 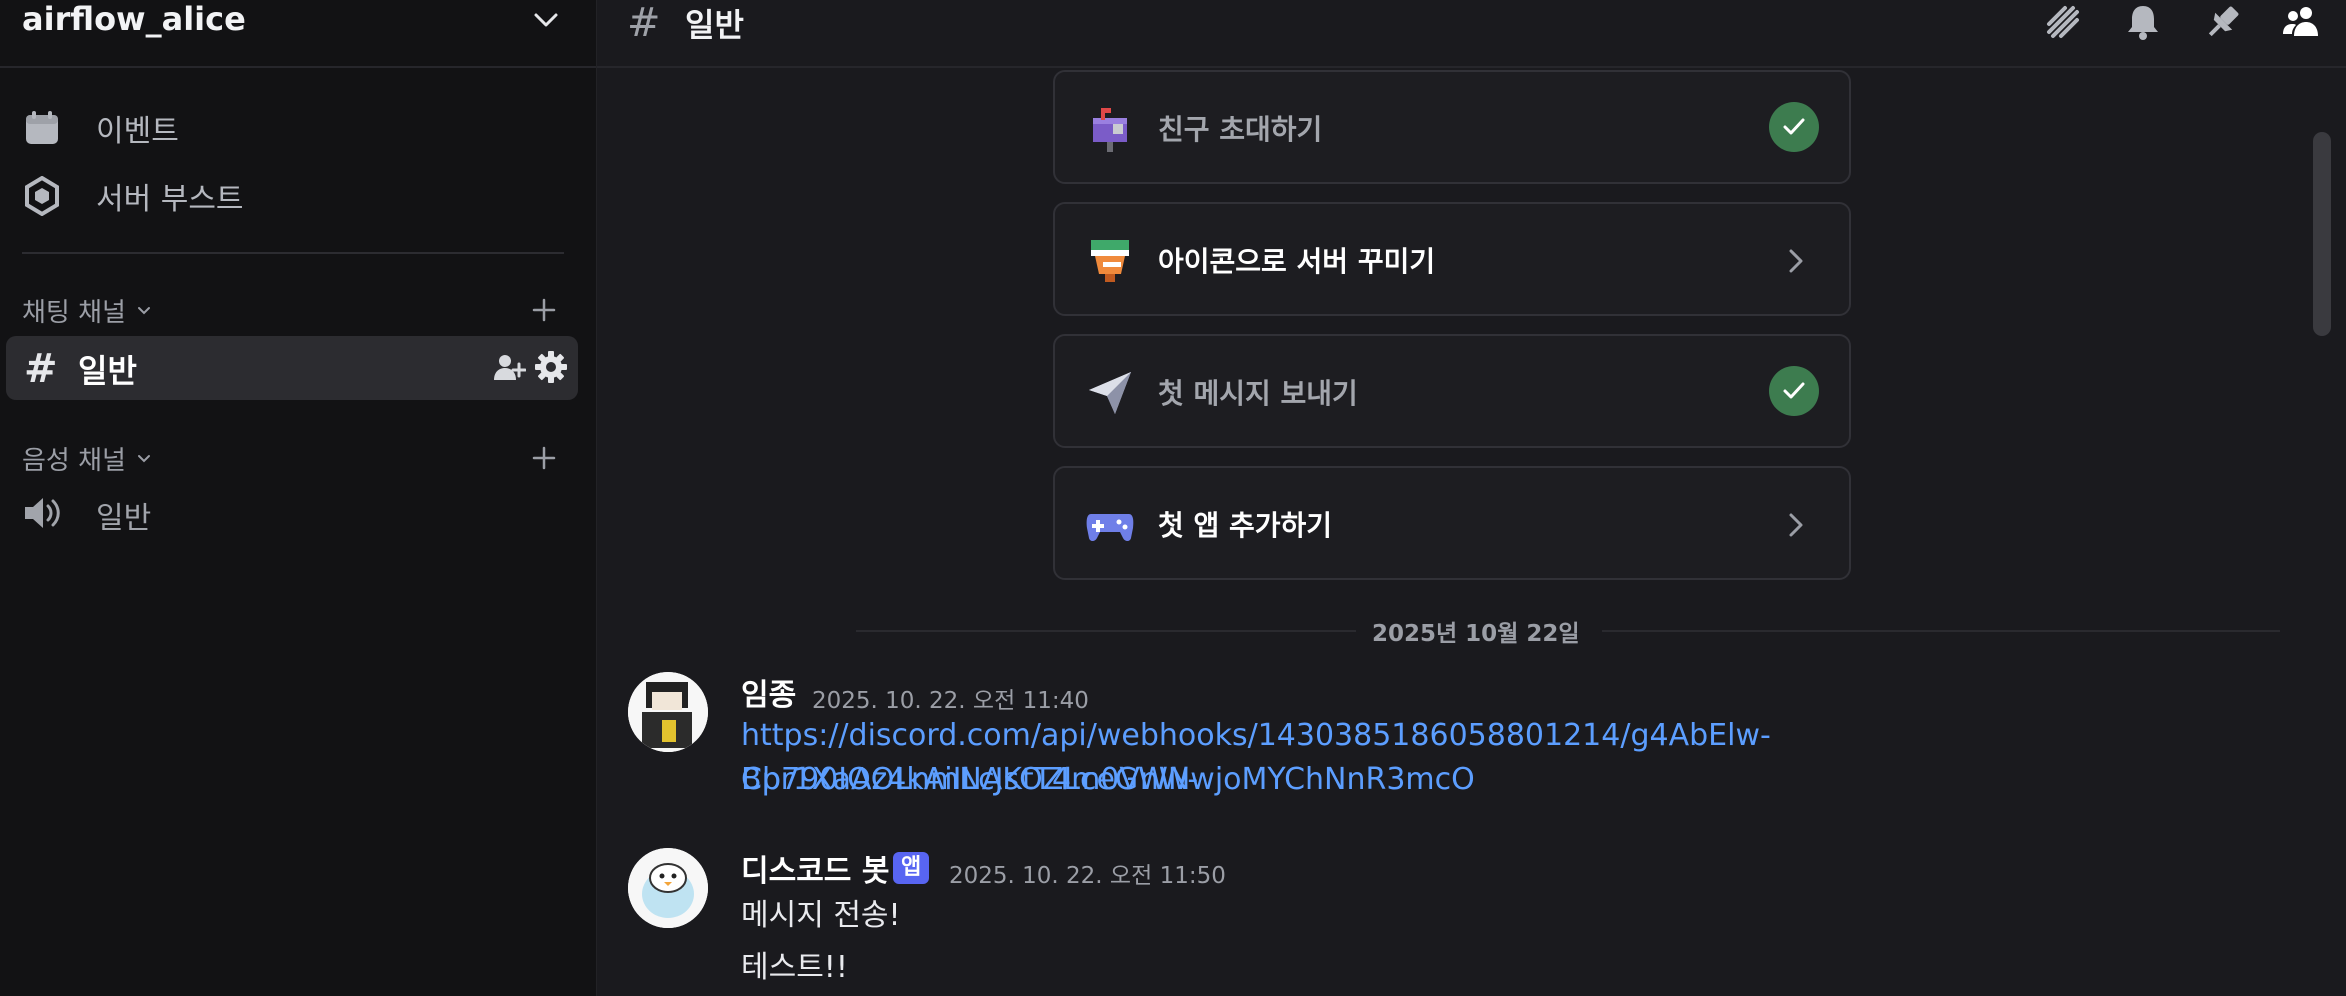 What do you see at coordinates (1240, 129) in the screenshot?
I see `checklist-label: 친구 초대하기` at bounding box center [1240, 129].